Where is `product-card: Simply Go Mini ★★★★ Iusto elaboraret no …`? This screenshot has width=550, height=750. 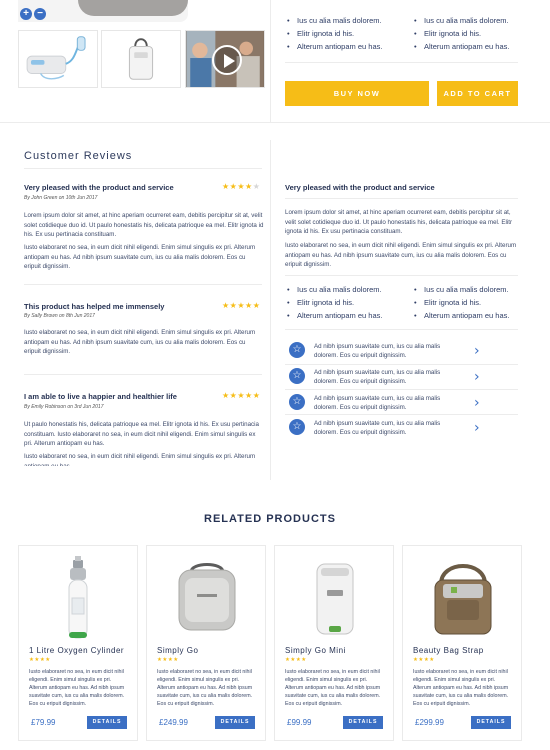 product-card: Simply Go Mini ★★★★ Iusto elaboraret no … is located at coordinates (334, 643).